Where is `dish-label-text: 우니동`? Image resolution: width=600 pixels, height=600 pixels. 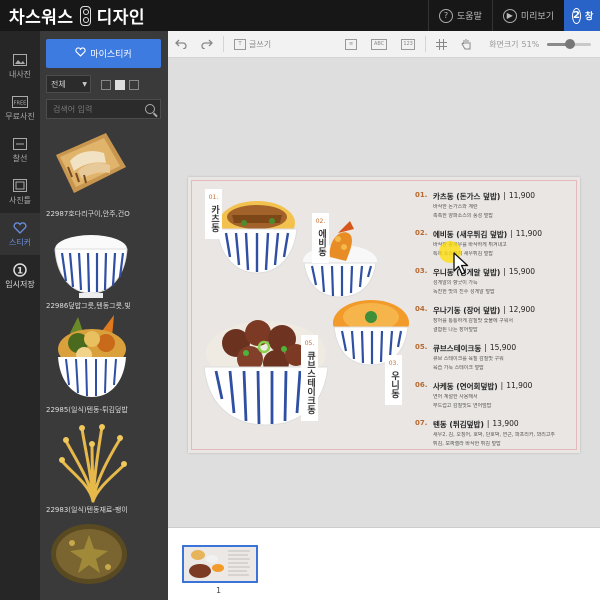
dish-label-text: 우니동 is located at coordinates (394, 384).